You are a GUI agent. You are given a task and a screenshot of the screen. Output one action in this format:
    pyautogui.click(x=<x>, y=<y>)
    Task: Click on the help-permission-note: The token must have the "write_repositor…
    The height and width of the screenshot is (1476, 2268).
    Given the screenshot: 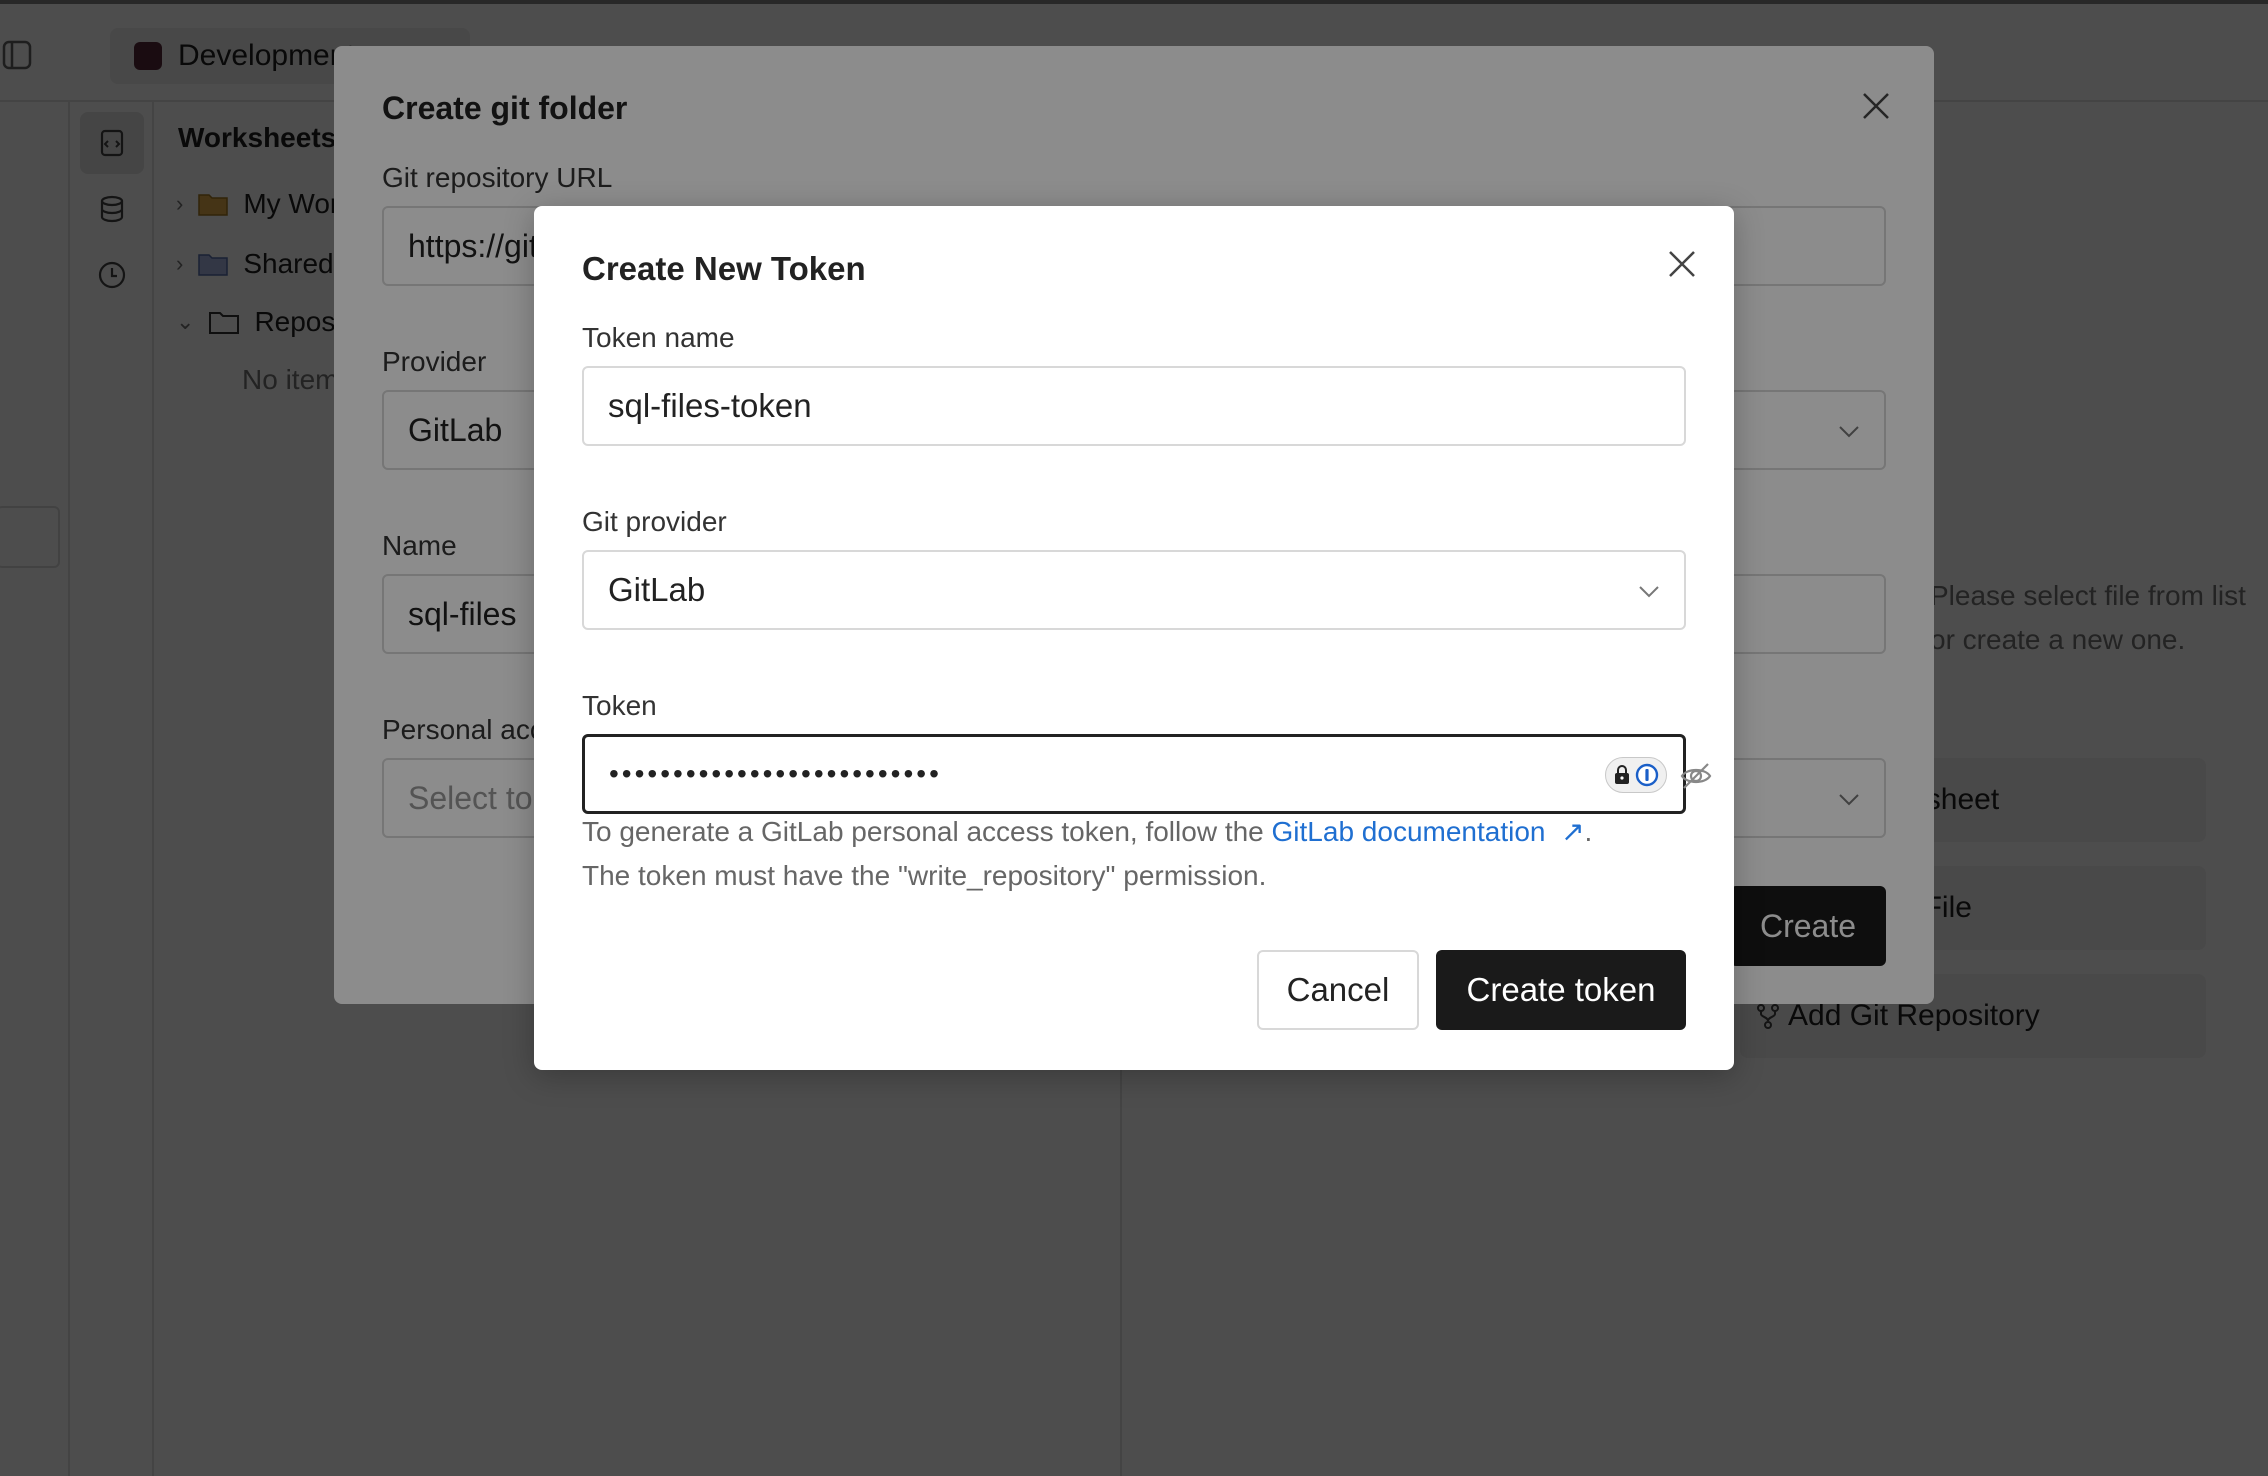 What is the action you would take?
    pyautogui.click(x=924, y=875)
    